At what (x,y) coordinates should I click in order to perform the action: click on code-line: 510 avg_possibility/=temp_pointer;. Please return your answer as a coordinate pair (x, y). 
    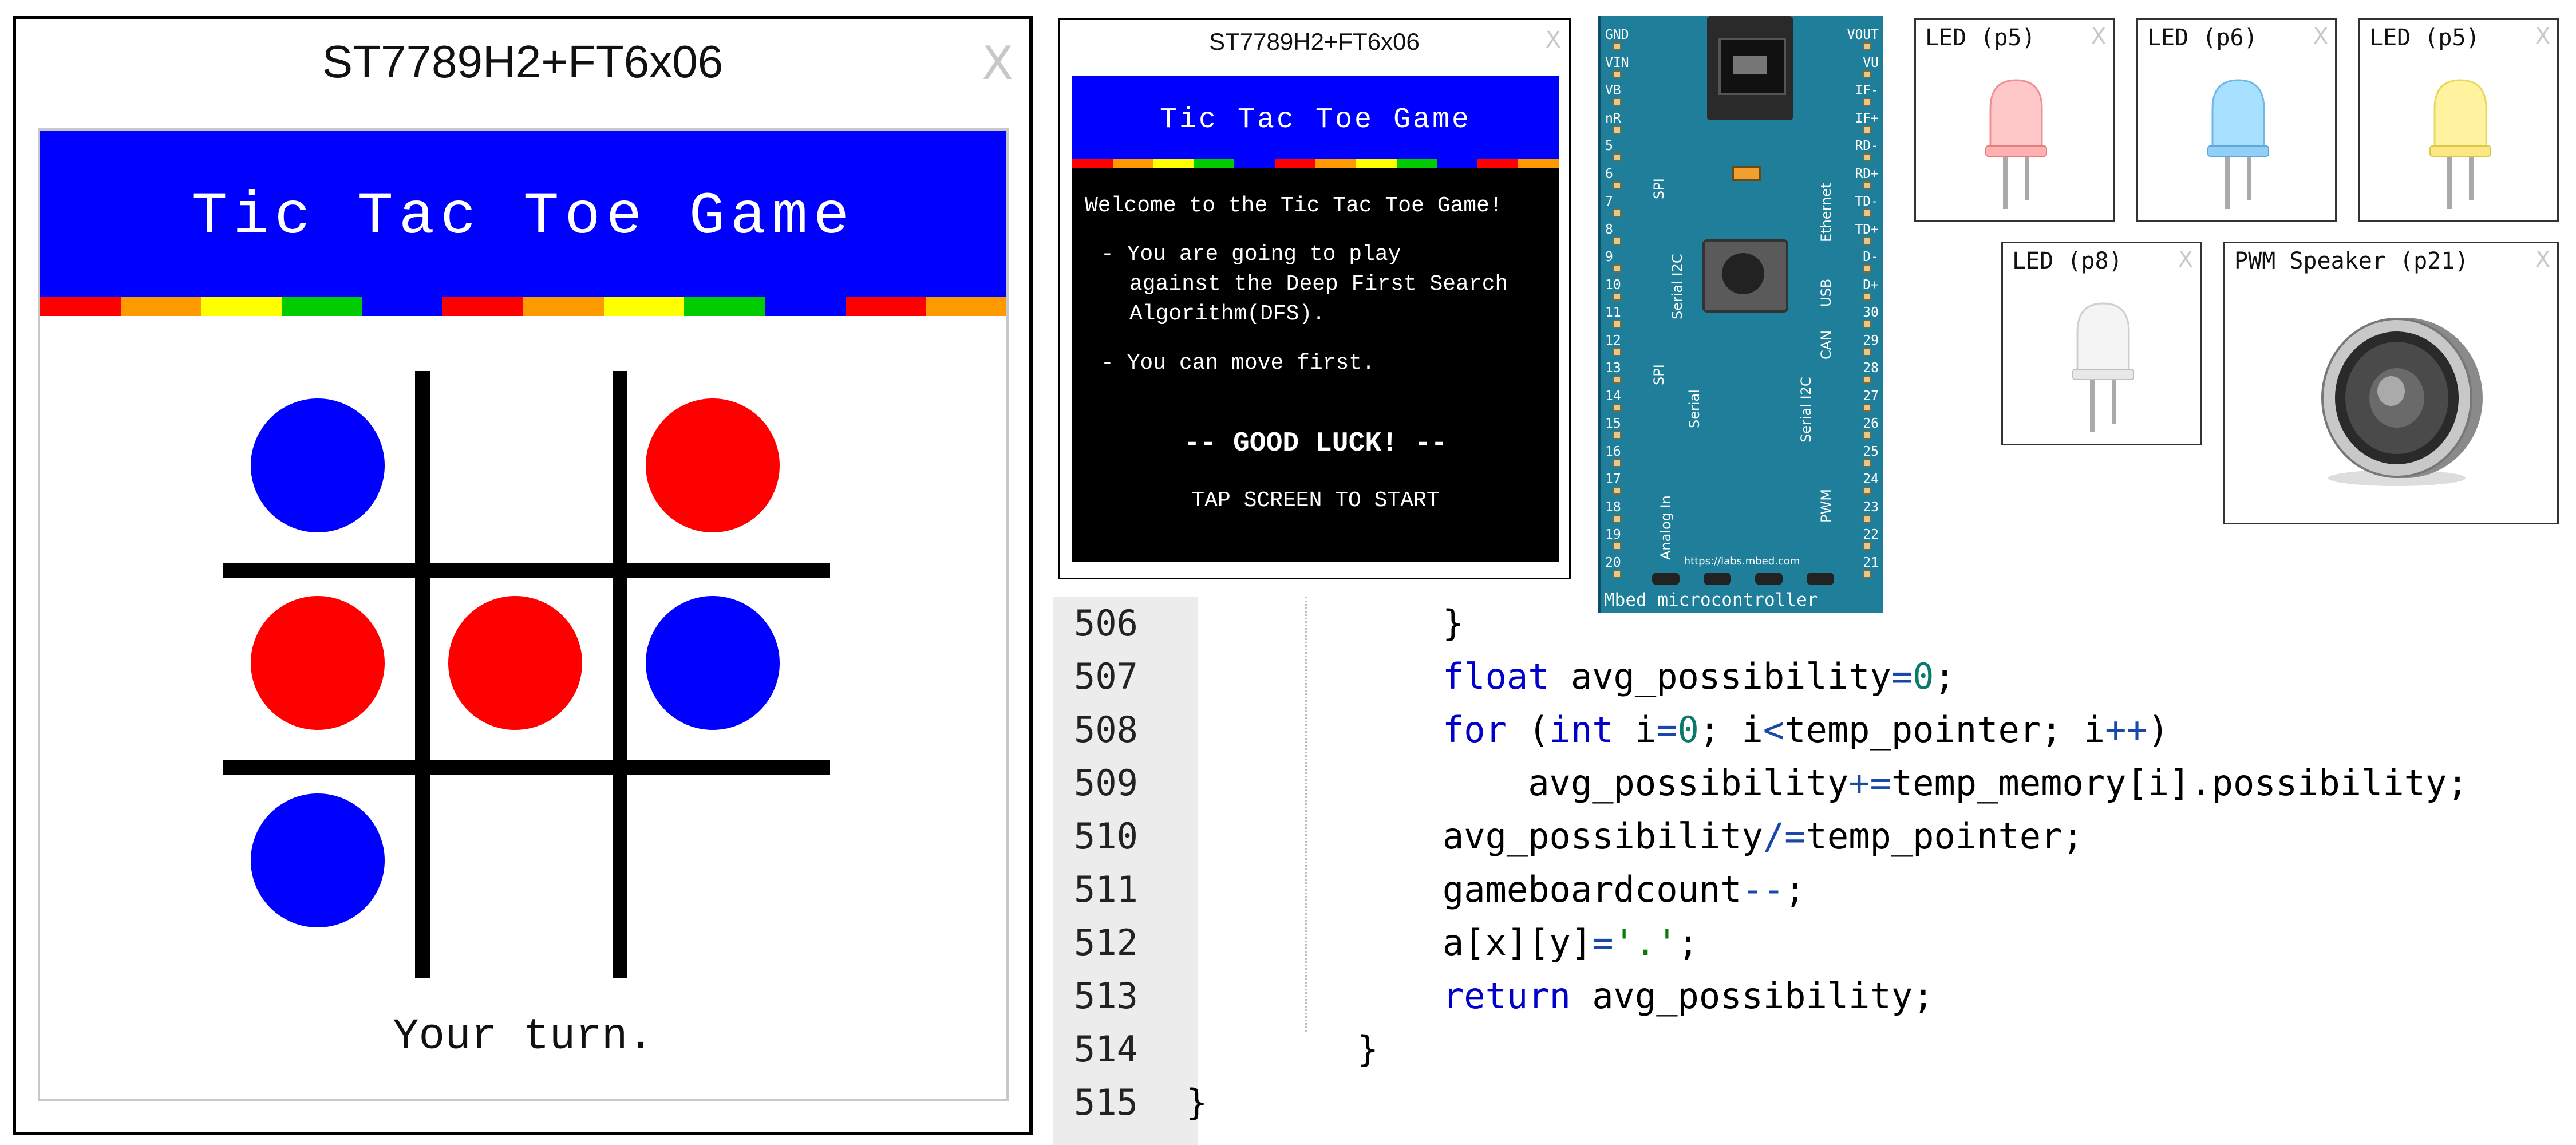
    Looking at the image, I should click on (1814, 836).